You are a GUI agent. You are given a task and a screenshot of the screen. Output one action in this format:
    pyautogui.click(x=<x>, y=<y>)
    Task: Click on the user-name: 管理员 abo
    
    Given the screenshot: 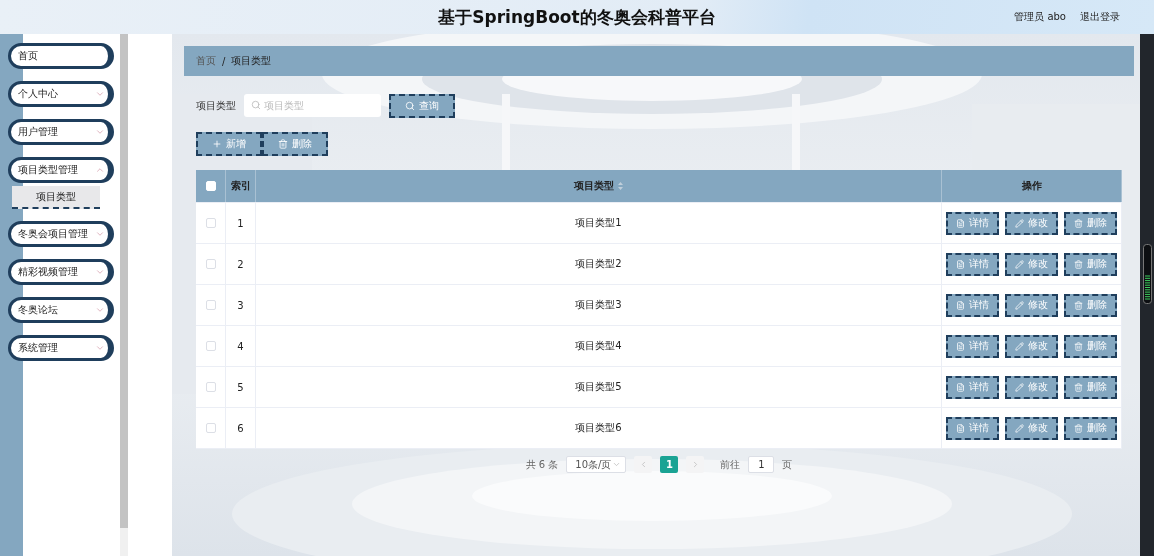 What is the action you would take?
    pyautogui.click(x=1040, y=17)
    